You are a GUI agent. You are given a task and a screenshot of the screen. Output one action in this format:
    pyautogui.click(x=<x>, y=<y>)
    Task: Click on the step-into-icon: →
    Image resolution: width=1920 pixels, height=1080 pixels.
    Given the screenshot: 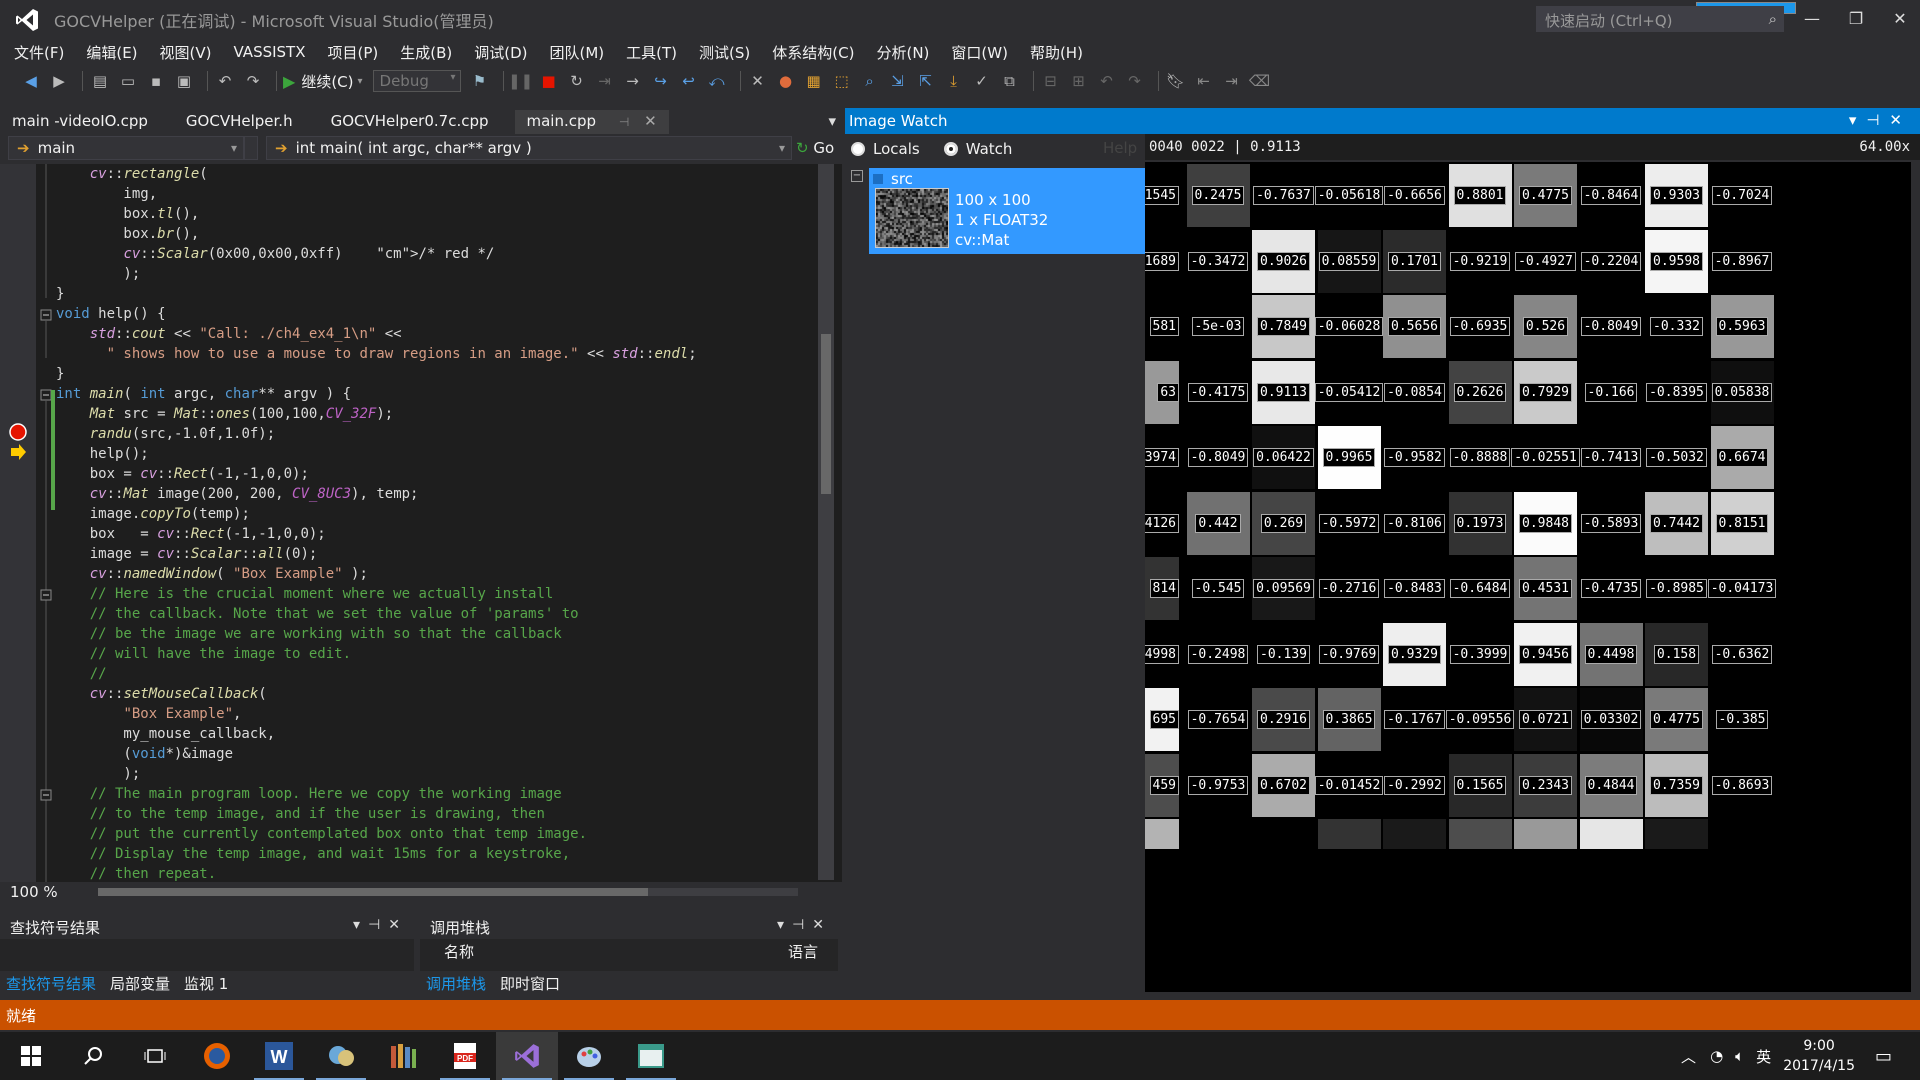 What is the action you would take?
    pyautogui.click(x=633, y=81)
    